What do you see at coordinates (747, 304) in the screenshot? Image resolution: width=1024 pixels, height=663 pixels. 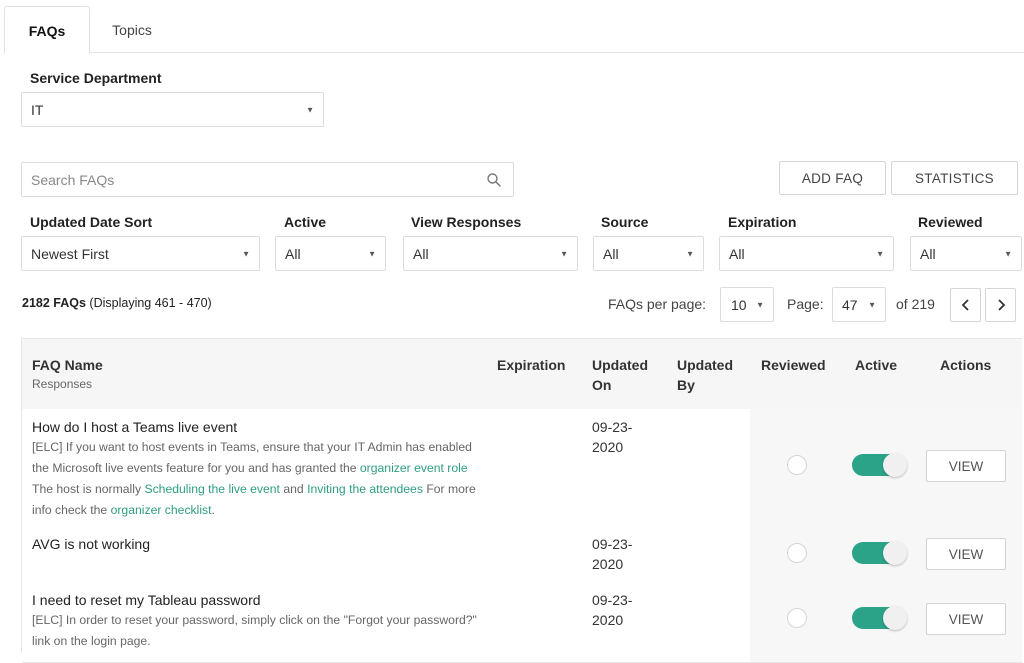 I see `per-page-select: 10 ▼` at bounding box center [747, 304].